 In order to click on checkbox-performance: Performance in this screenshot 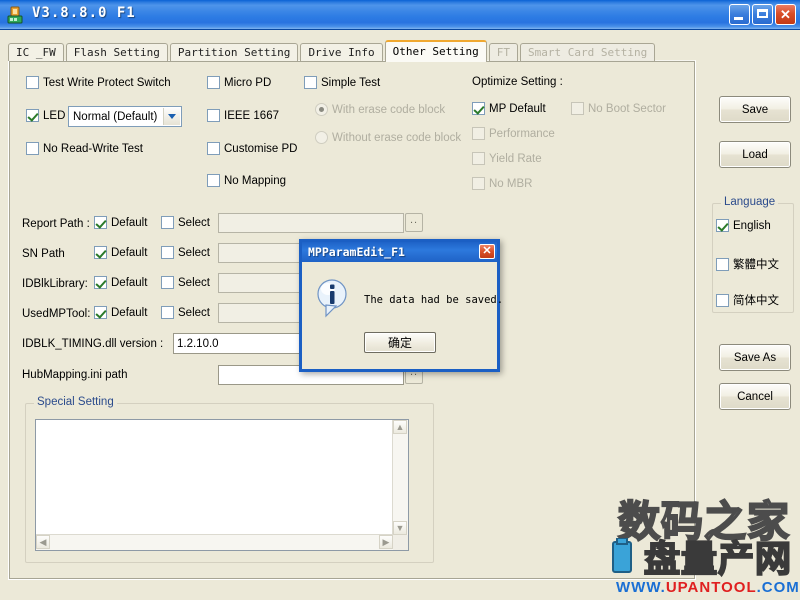, I will do `click(513, 133)`.